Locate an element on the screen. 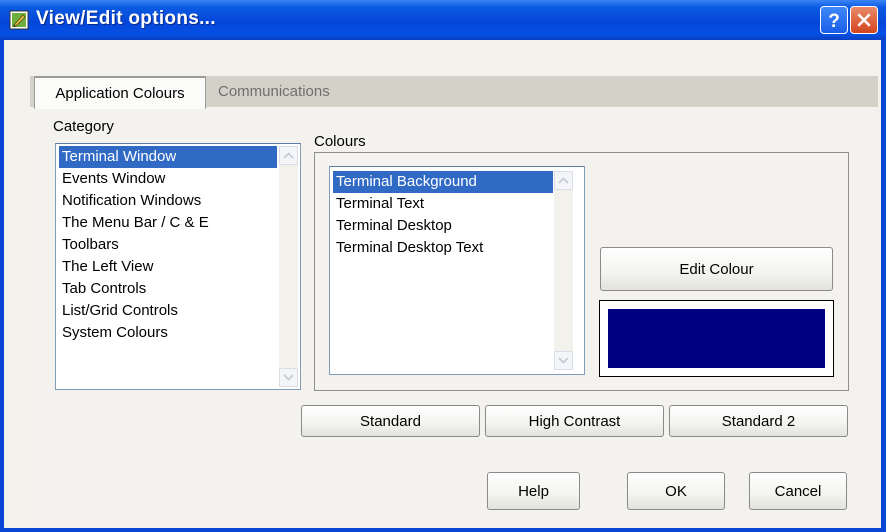 The height and width of the screenshot is (532, 886). app-icon is located at coordinates (19, 20).